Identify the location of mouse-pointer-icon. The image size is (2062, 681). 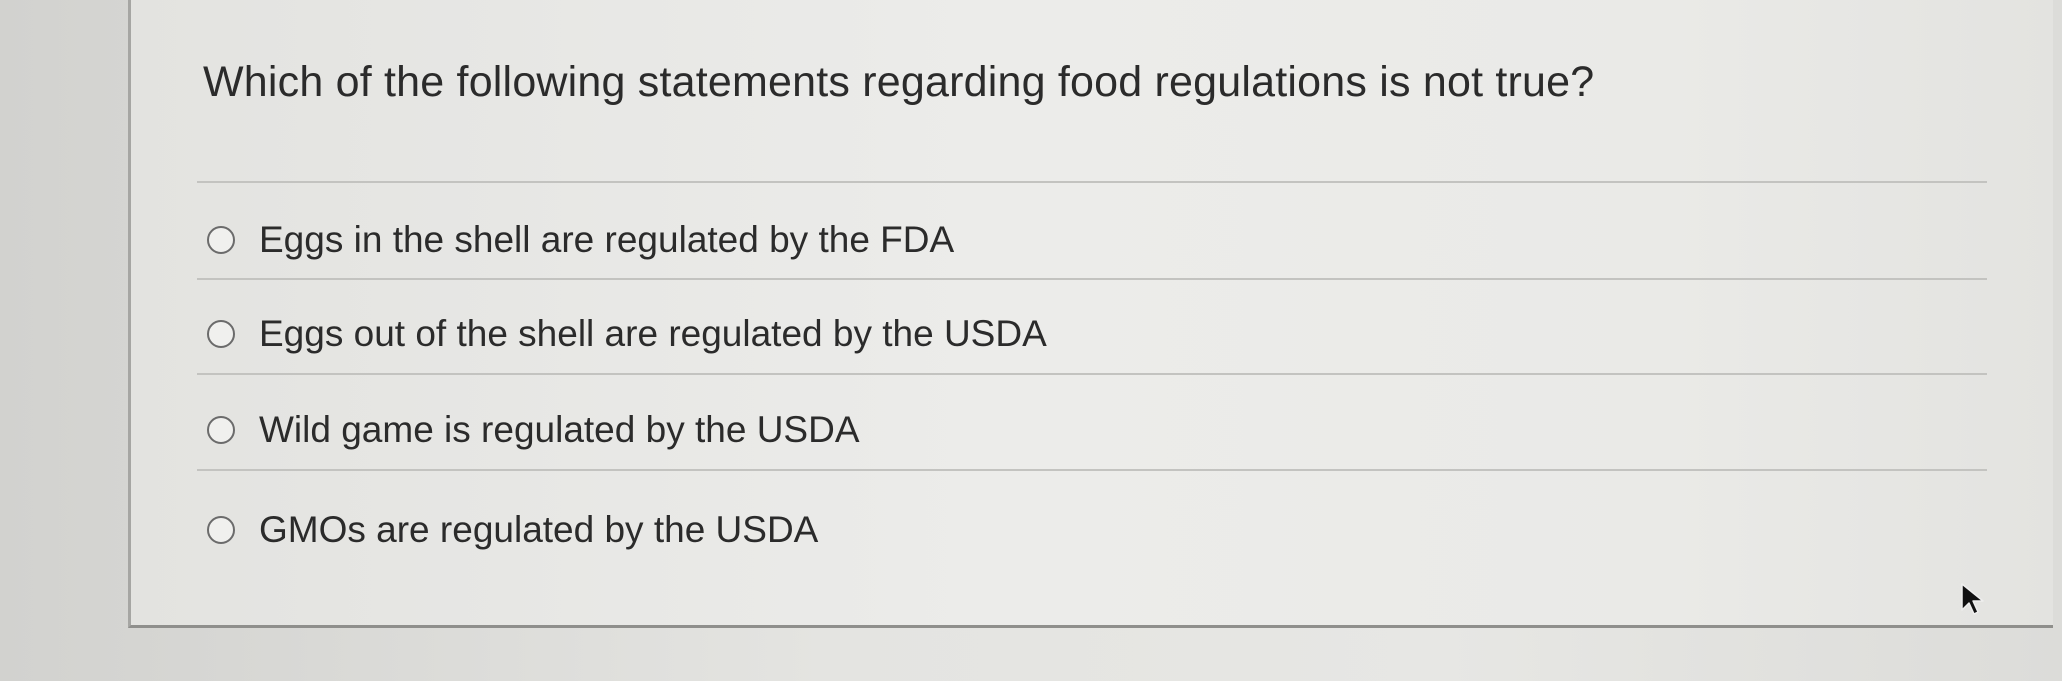
(1972, 599).